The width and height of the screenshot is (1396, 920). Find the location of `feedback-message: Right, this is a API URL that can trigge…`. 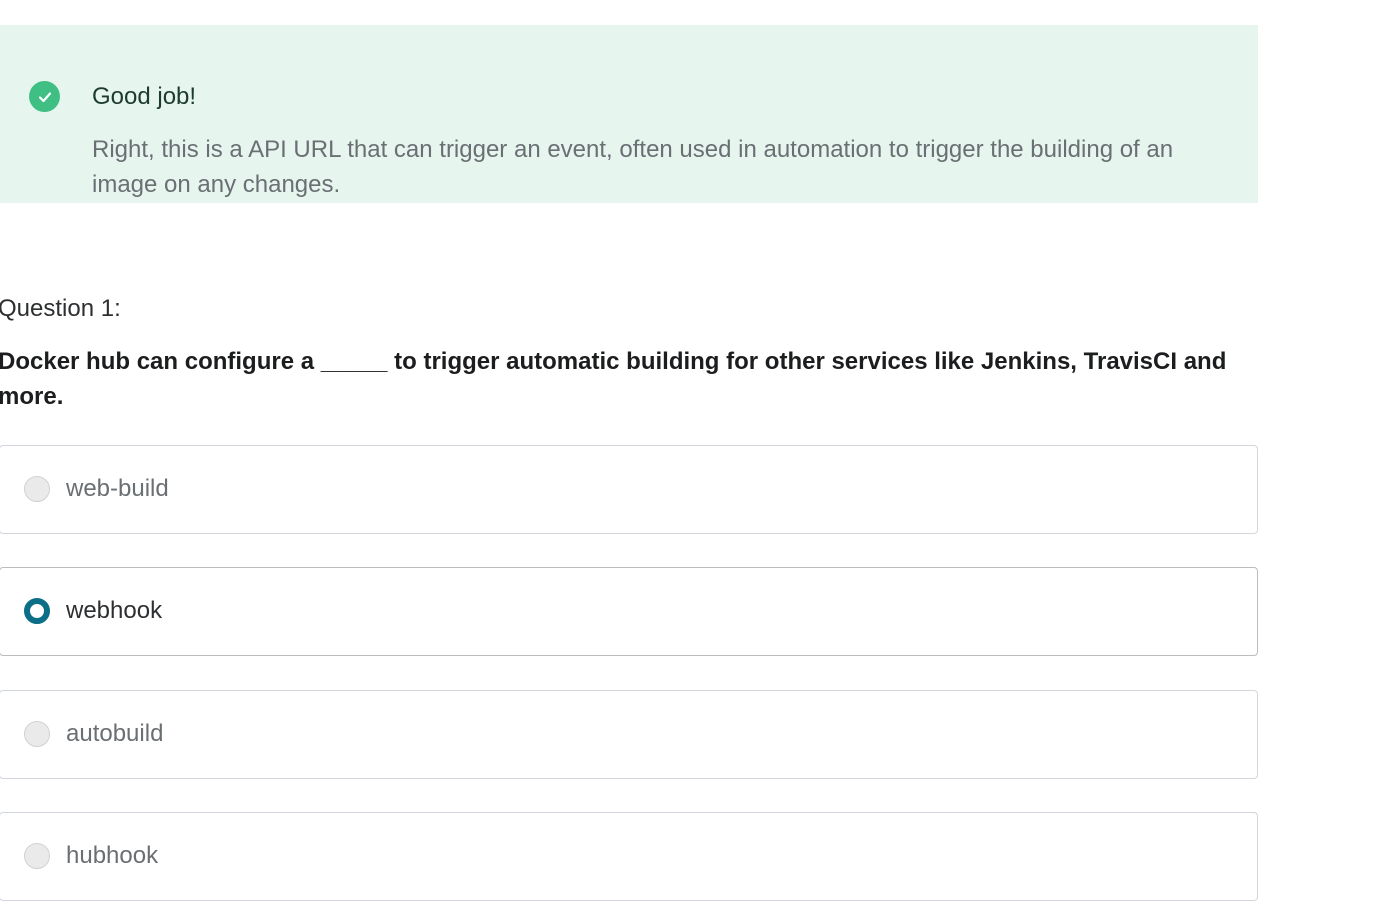

feedback-message: Right, this is a API URL that can trigge… is located at coordinates (633, 167).